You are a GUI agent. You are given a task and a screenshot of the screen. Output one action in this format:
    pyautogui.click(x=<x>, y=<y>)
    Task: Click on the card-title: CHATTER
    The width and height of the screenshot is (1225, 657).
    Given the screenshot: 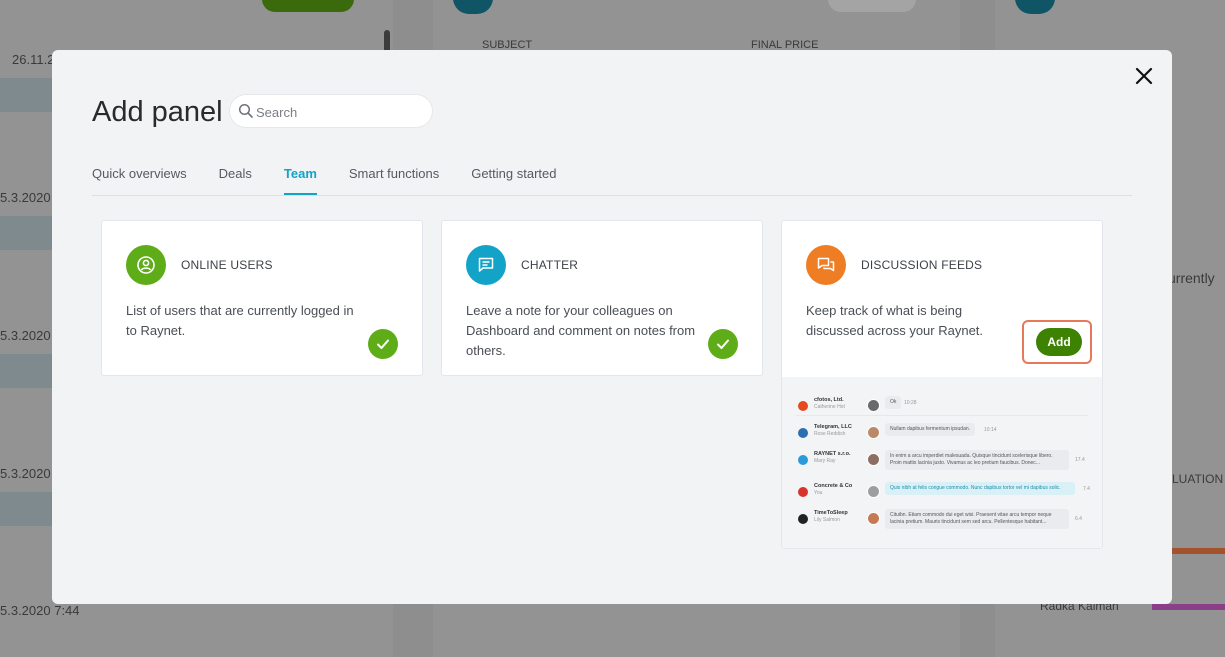 What is the action you would take?
    pyautogui.click(x=550, y=265)
    